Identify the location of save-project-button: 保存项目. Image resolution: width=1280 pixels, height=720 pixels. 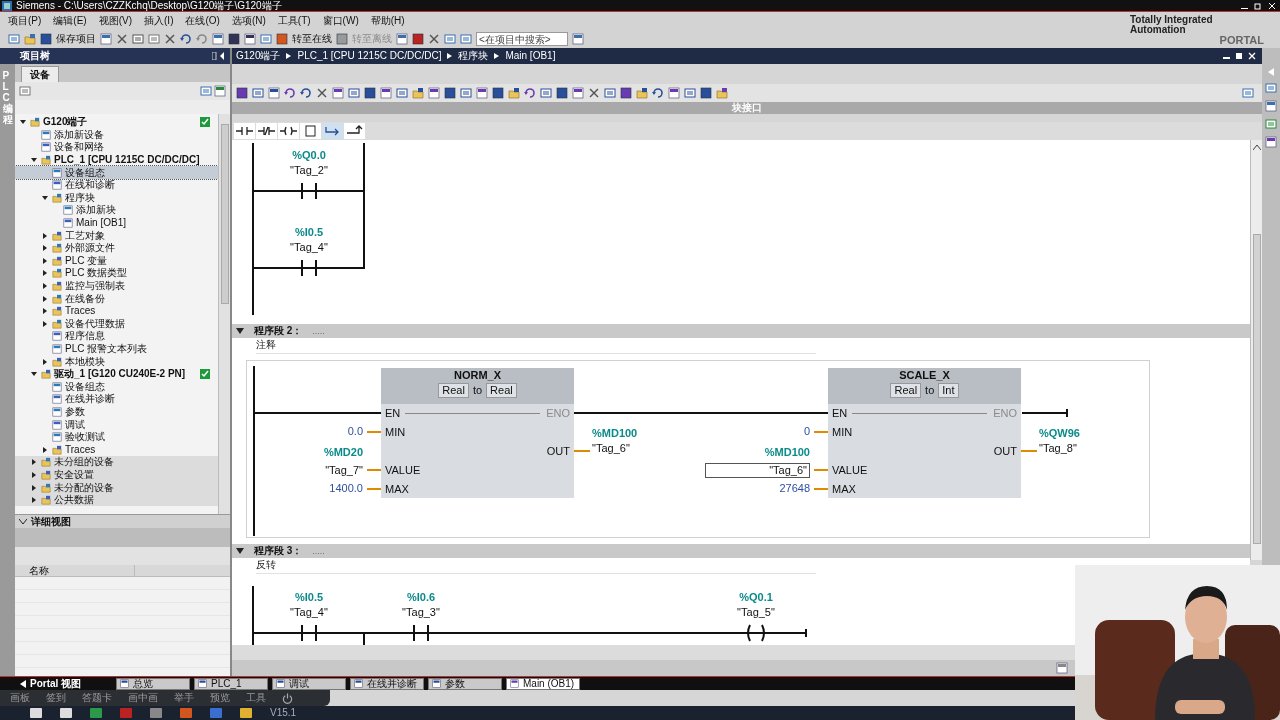
(76, 39).